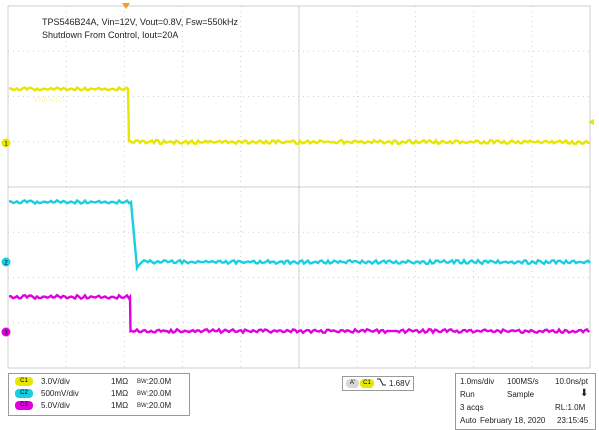 This screenshot has height=430, width=599. What do you see at coordinates (49, 100) in the screenshot?
I see `ch1-trace-label: EN/UVLO` at bounding box center [49, 100].